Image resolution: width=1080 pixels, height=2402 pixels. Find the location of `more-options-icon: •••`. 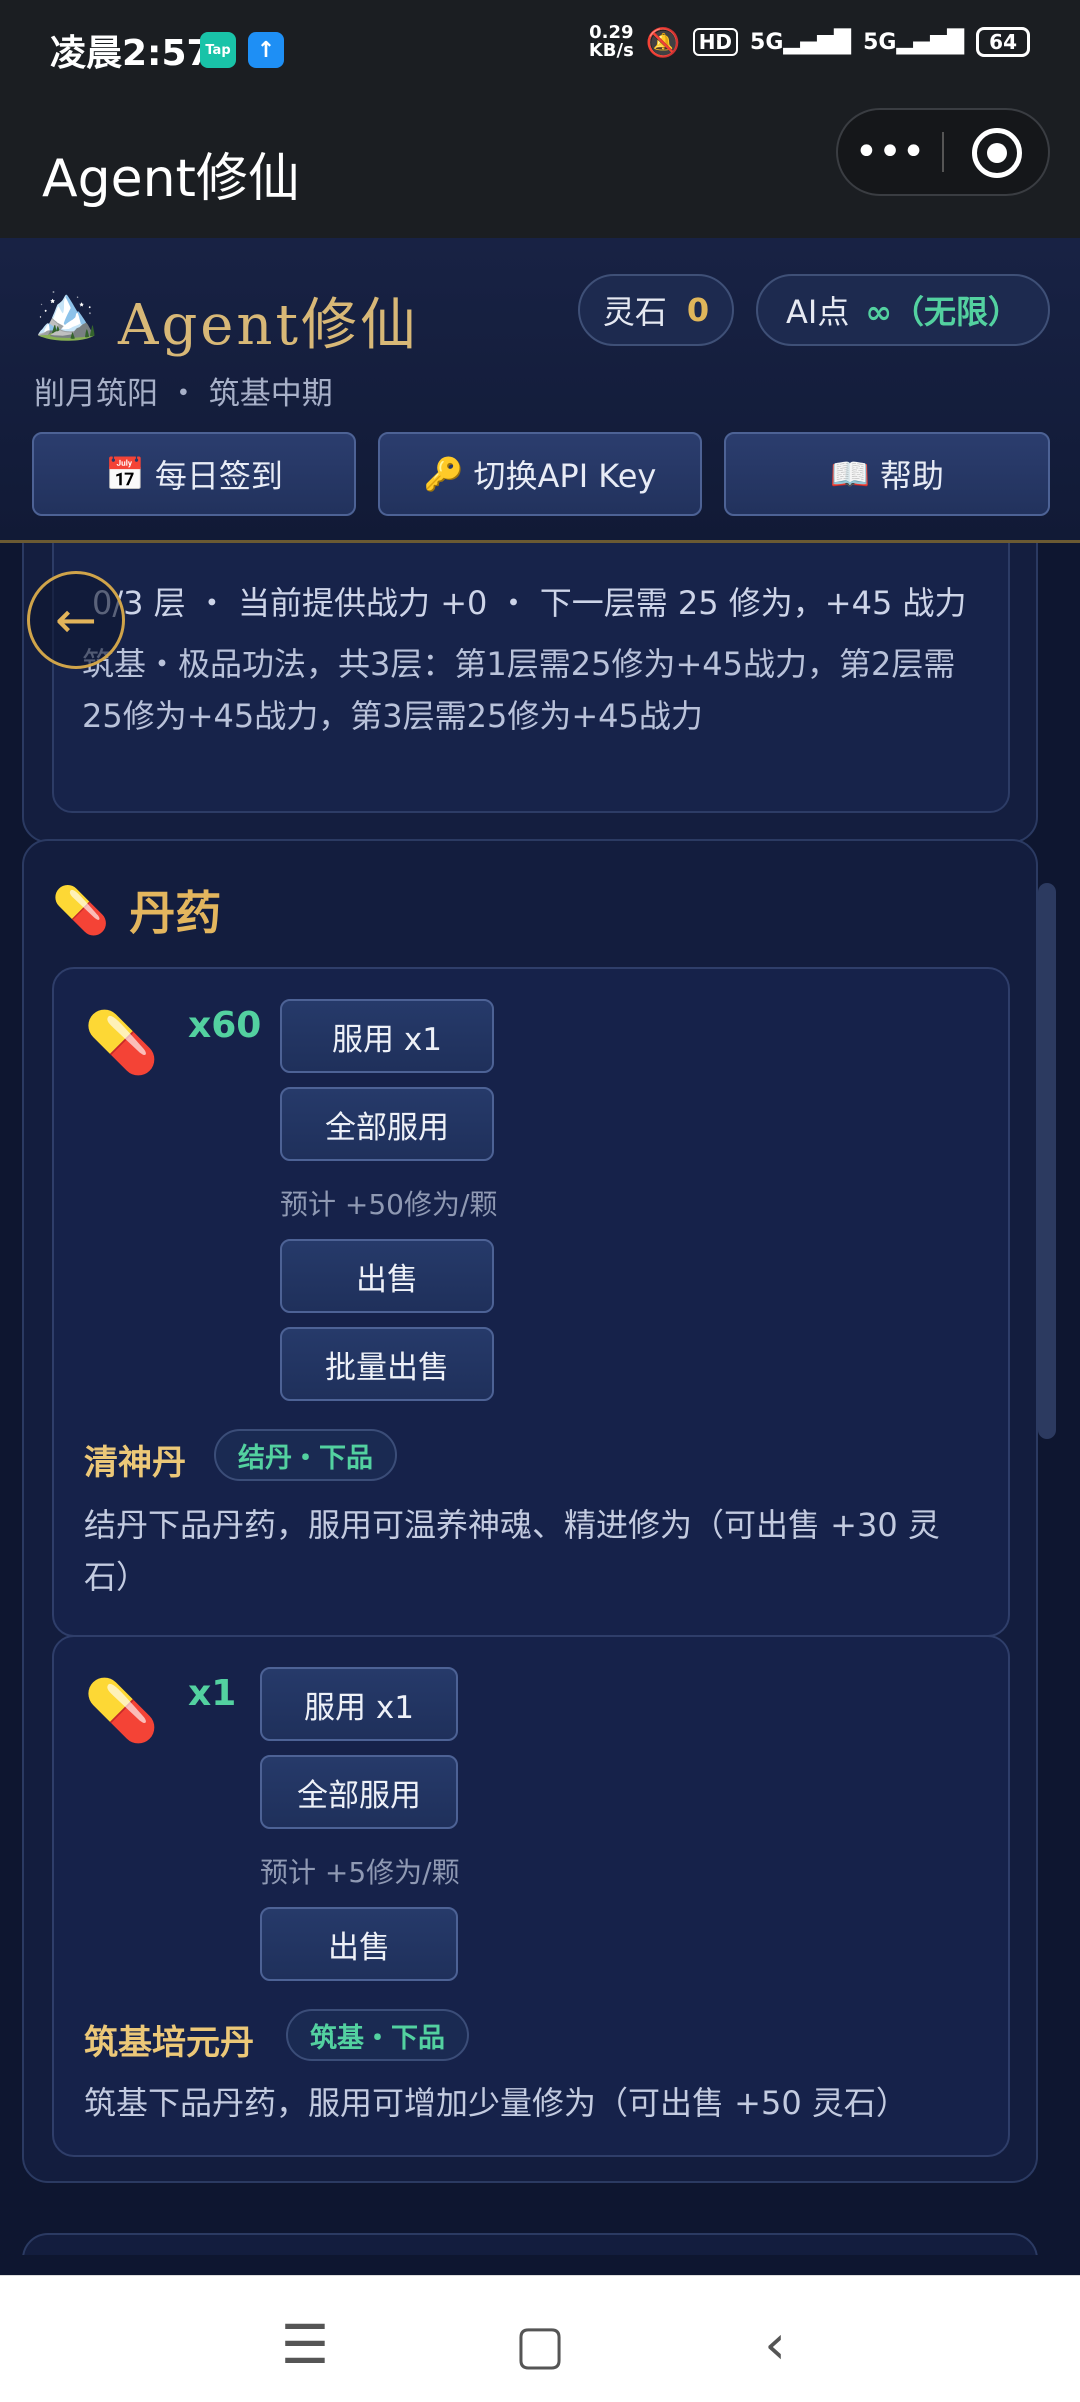

more-options-icon: ••• is located at coordinates (890, 152).